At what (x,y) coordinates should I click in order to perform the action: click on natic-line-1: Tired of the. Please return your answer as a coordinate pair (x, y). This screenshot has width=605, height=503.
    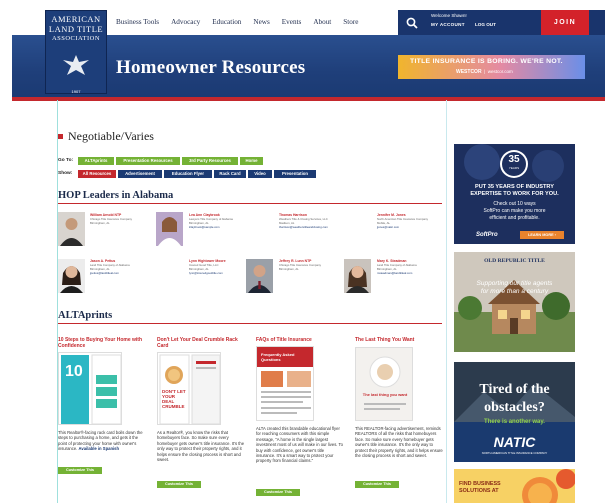
    Looking at the image, I should click on (514, 389).